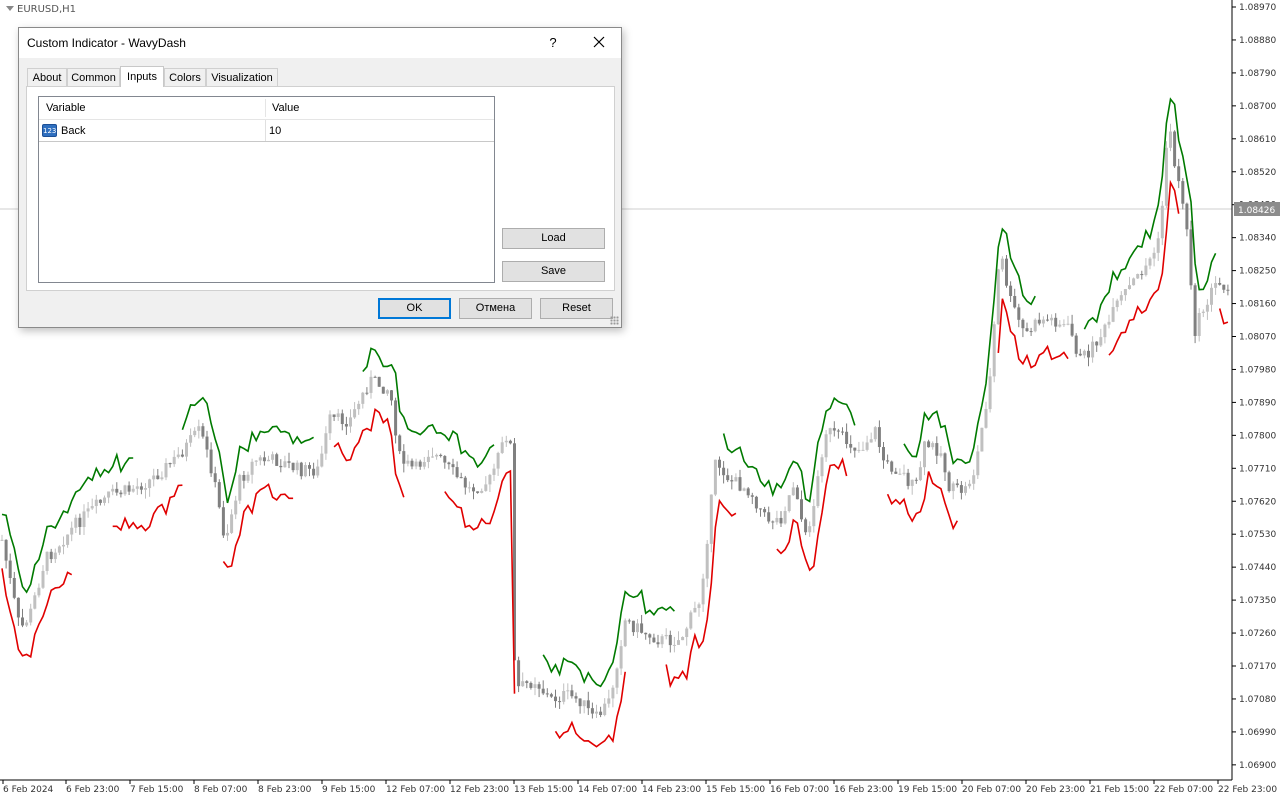 Image resolution: width=1280 pixels, height=800 pixels. Describe the element at coordinates (66, 108) in the screenshot. I see `column-header-variable: Variable` at that location.